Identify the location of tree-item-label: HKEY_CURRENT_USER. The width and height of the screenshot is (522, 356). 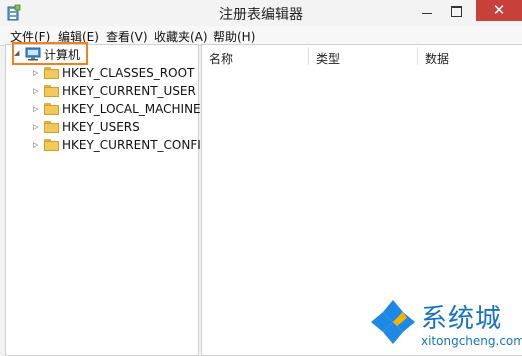
(129, 91).